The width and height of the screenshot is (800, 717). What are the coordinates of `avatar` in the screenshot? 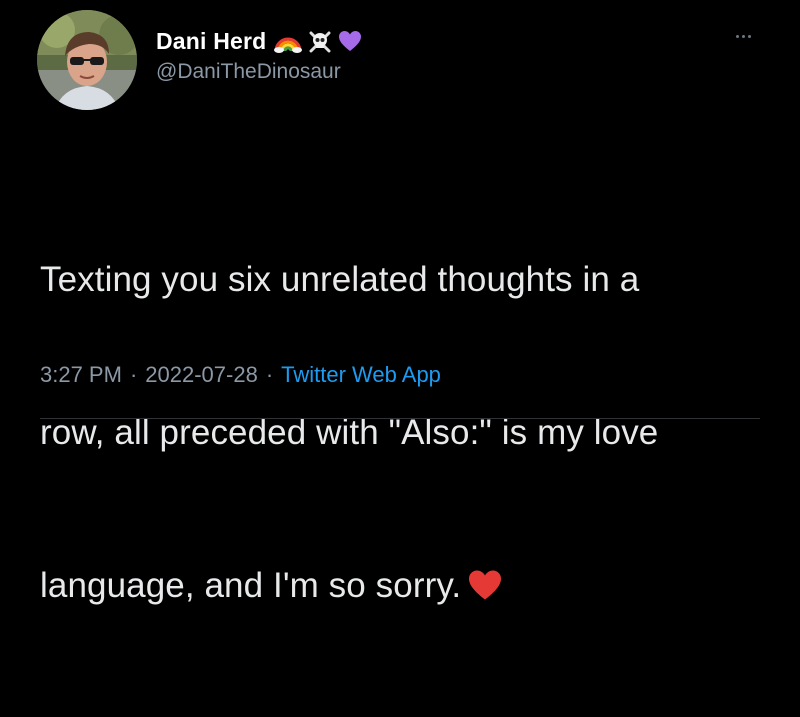 It's located at (87, 60).